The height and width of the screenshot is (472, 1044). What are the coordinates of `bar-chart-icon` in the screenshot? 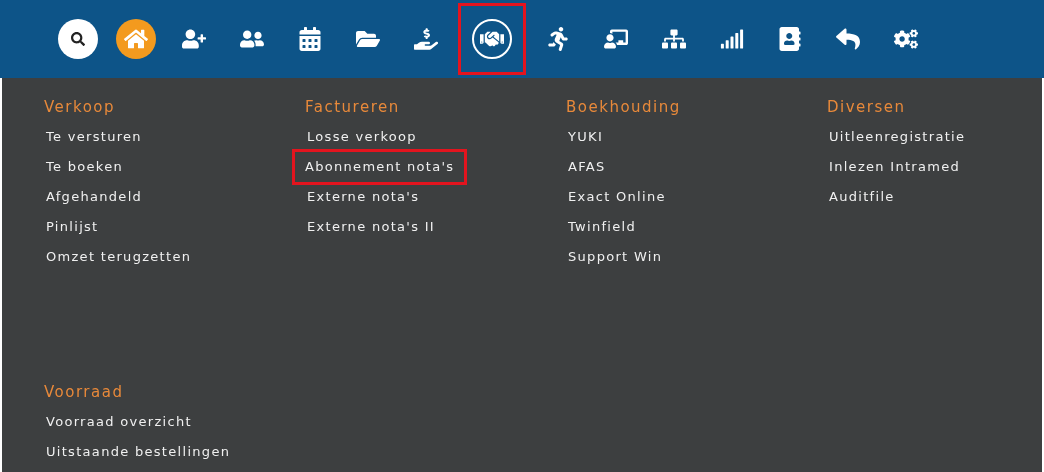 It's located at (732, 39).